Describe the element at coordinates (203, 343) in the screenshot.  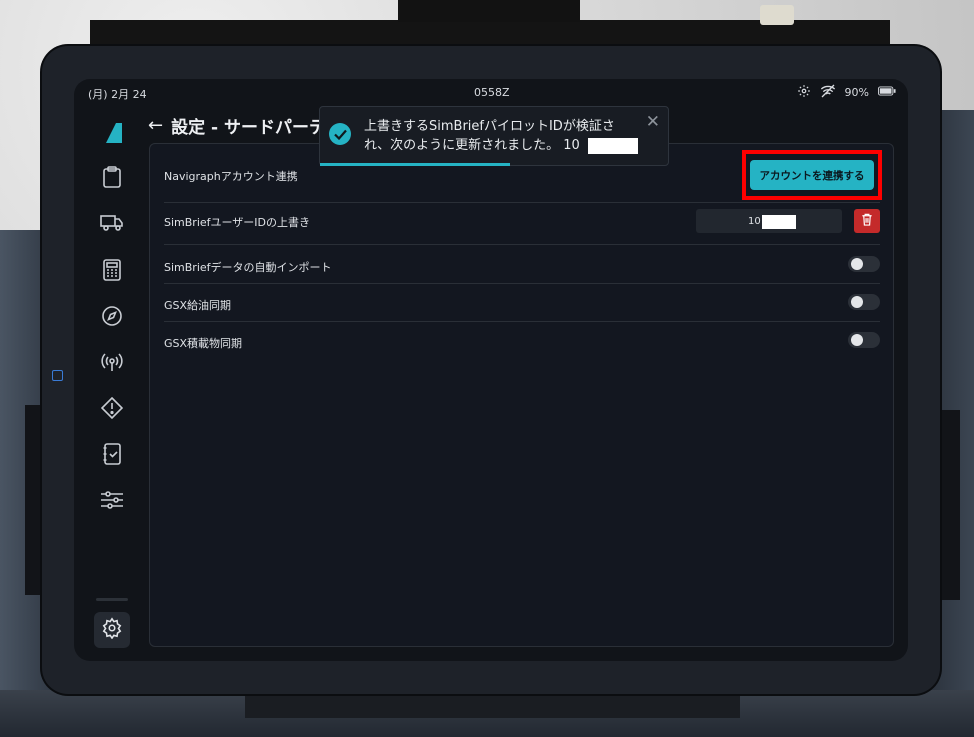
I see `gsx-payload-label: GSX積載物同期` at that location.